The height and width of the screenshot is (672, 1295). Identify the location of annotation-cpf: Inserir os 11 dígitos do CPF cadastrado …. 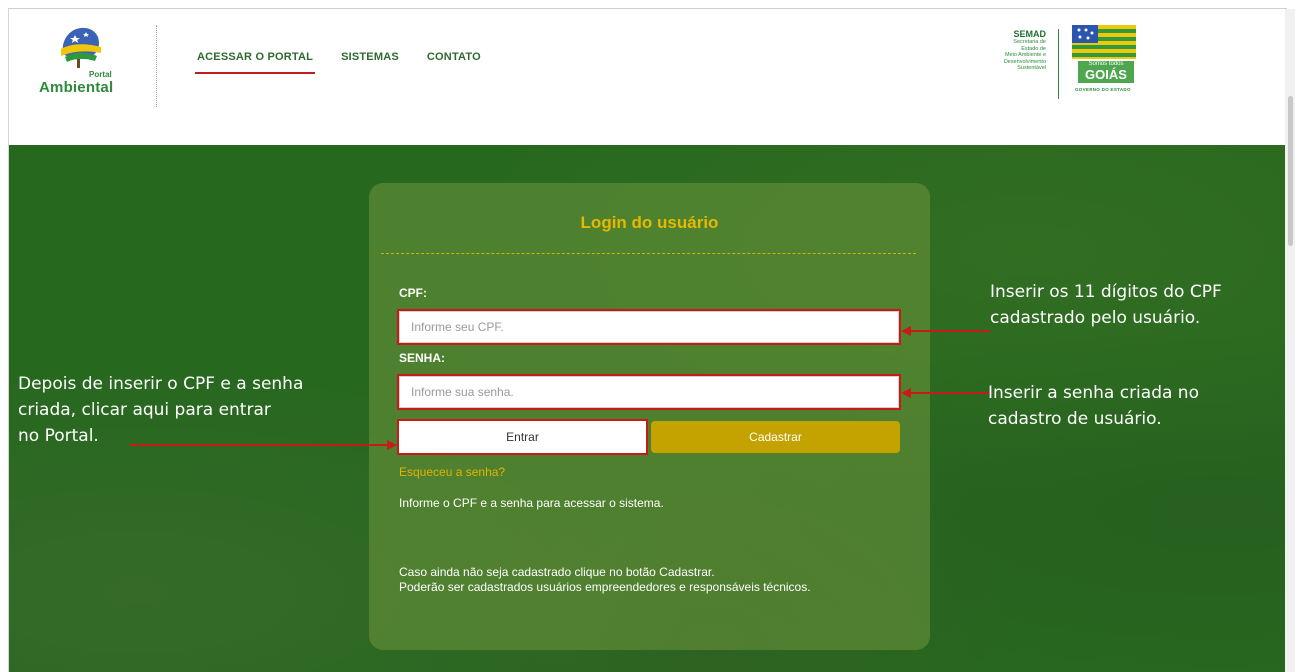
(1106, 305).